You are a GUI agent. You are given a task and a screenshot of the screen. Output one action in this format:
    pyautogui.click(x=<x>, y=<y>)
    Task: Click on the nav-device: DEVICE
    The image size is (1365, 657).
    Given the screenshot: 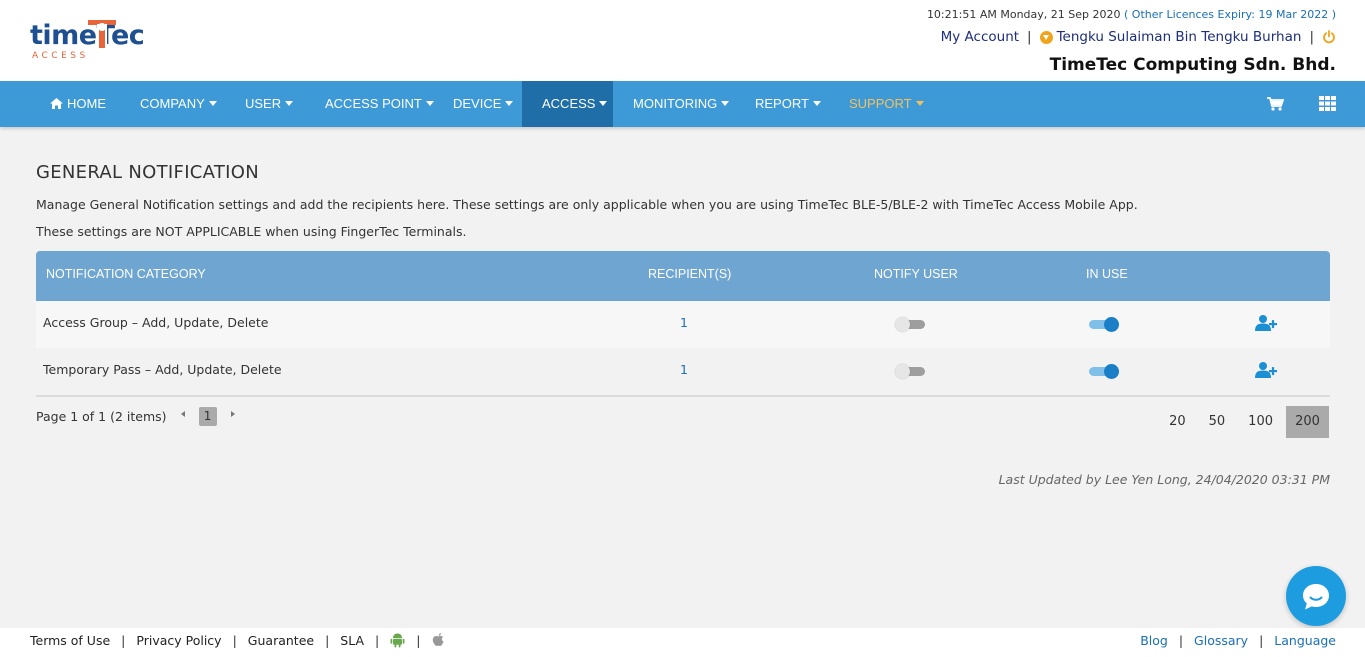 What is the action you would take?
    pyautogui.click(x=483, y=104)
    